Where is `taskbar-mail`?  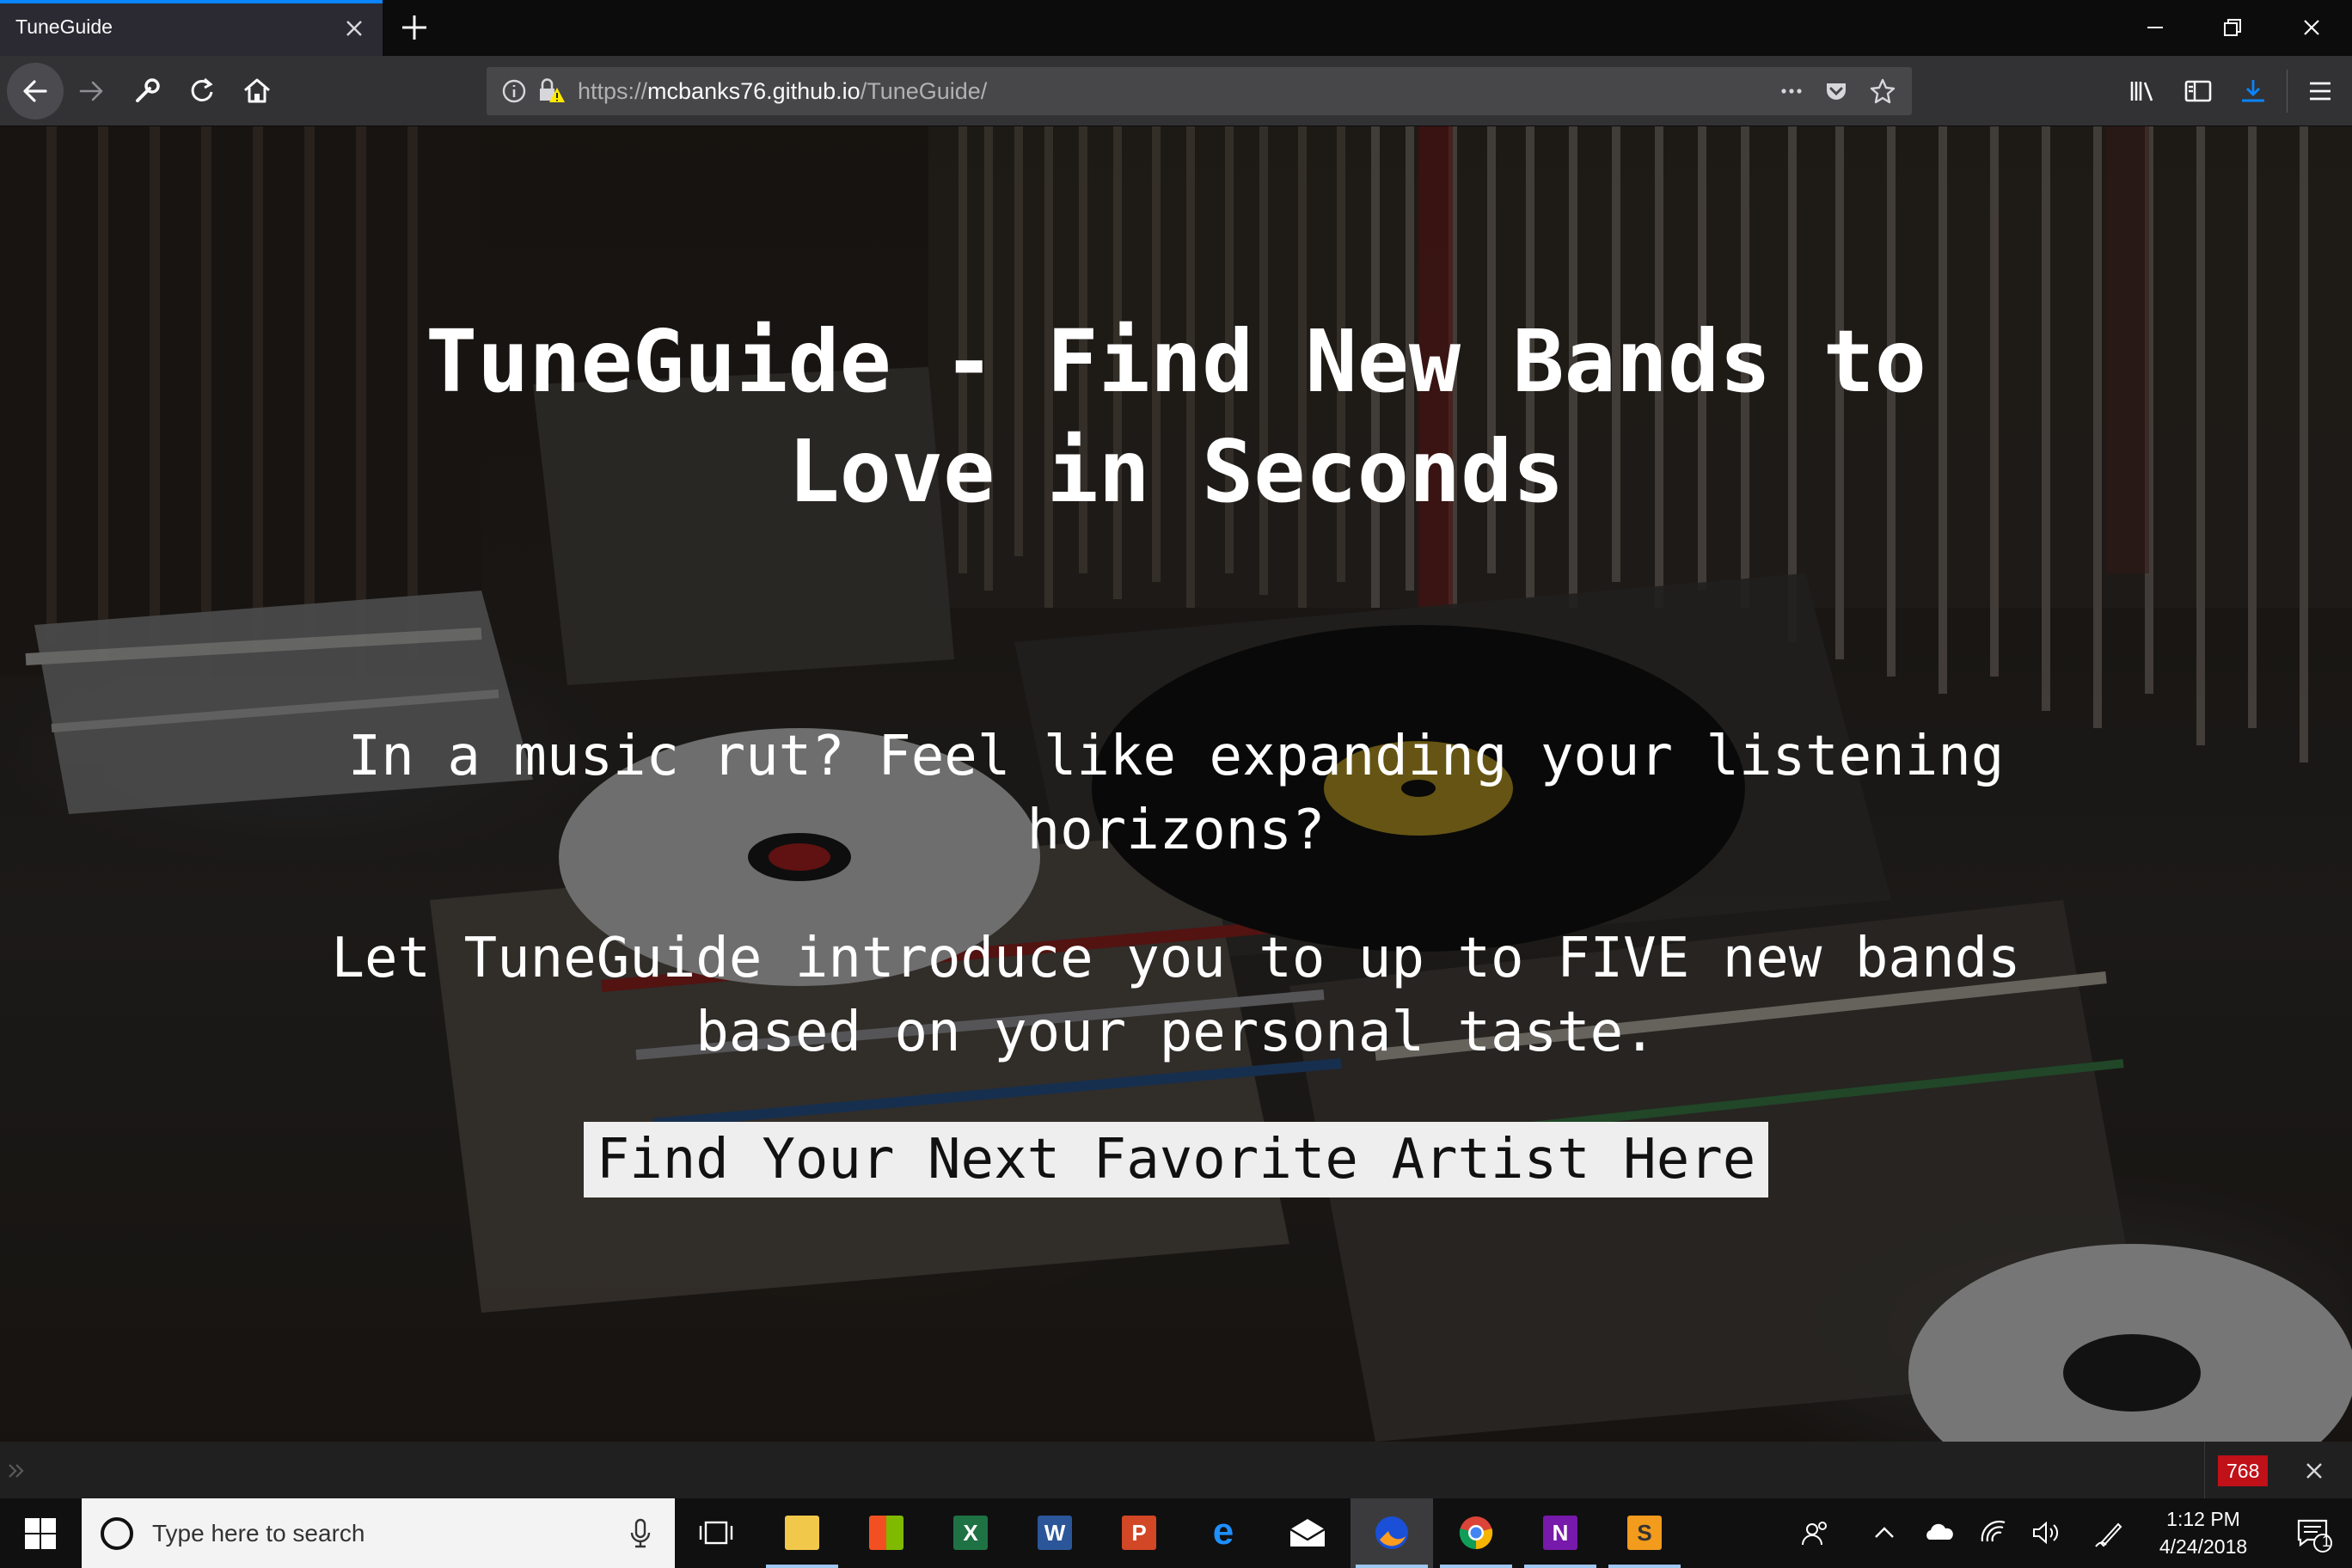
taskbar-mail is located at coordinates (1307, 1533).